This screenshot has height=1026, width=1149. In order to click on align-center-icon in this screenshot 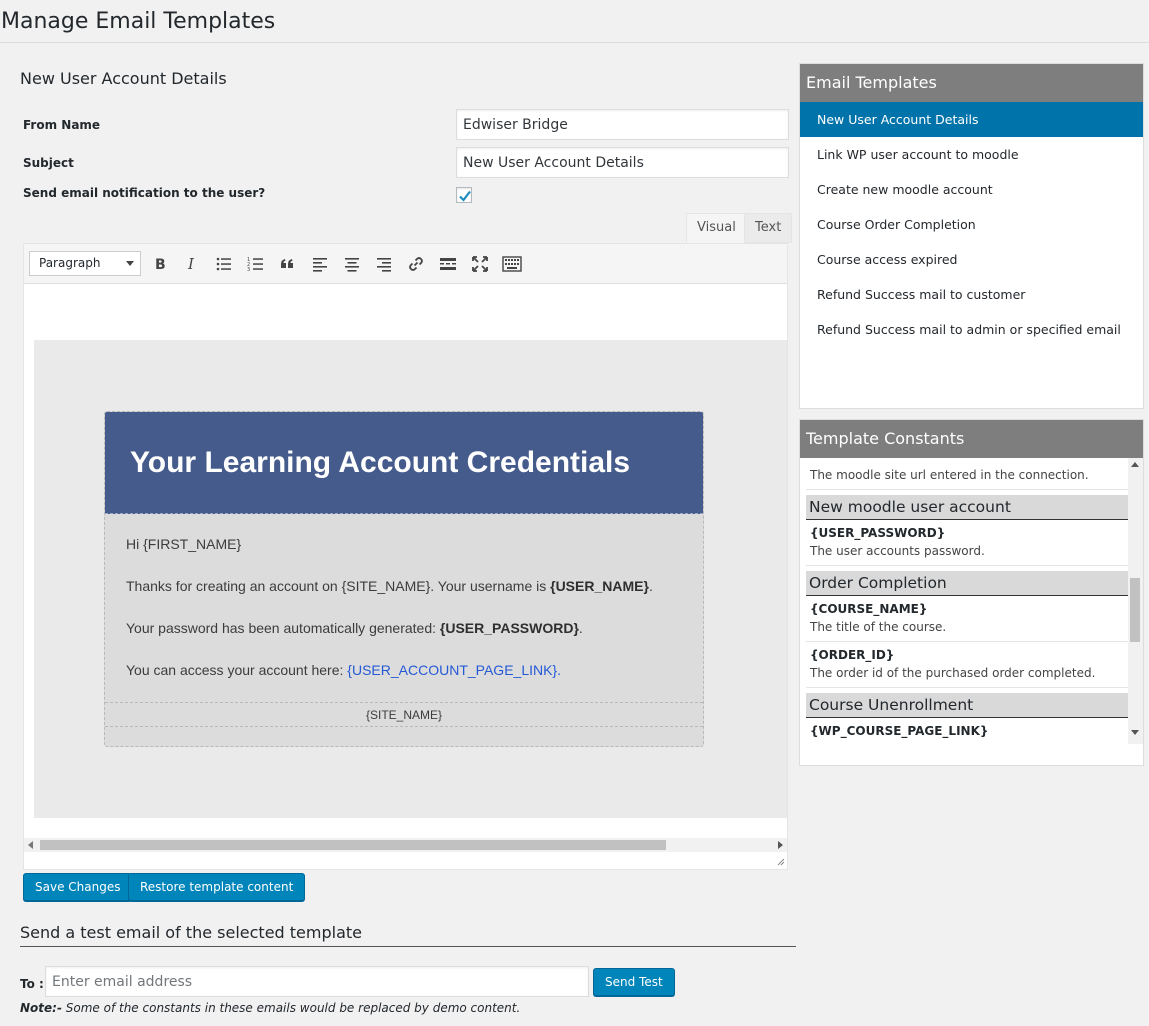, I will do `click(352, 264)`.